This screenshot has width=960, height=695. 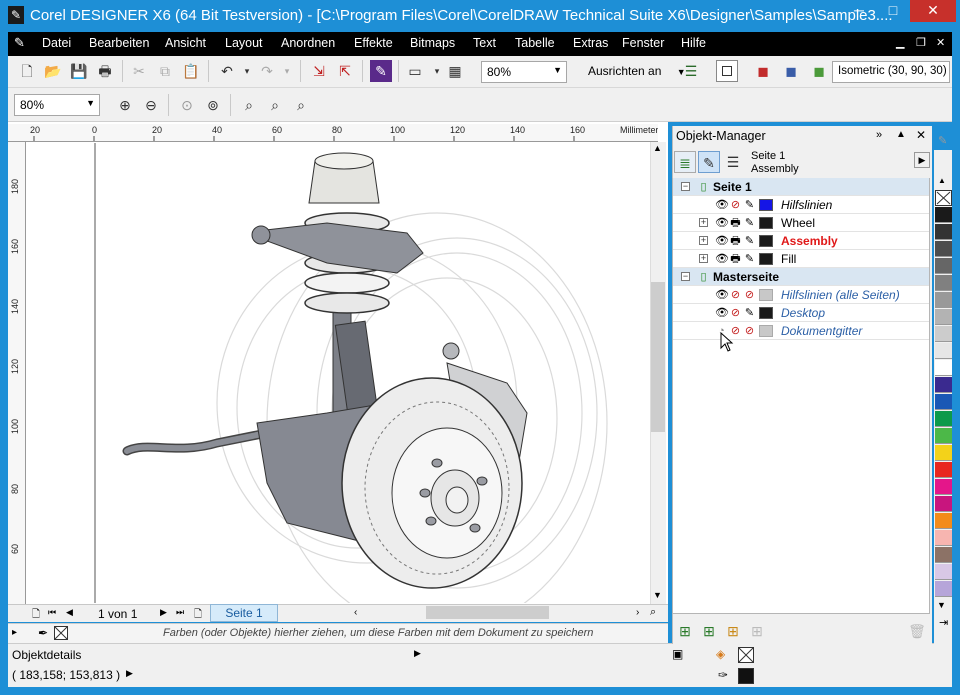 What do you see at coordinates (709, 631) in the screenshot?
I see `new-master-layer-icon: ⊞` at bounding box center [709, 631].